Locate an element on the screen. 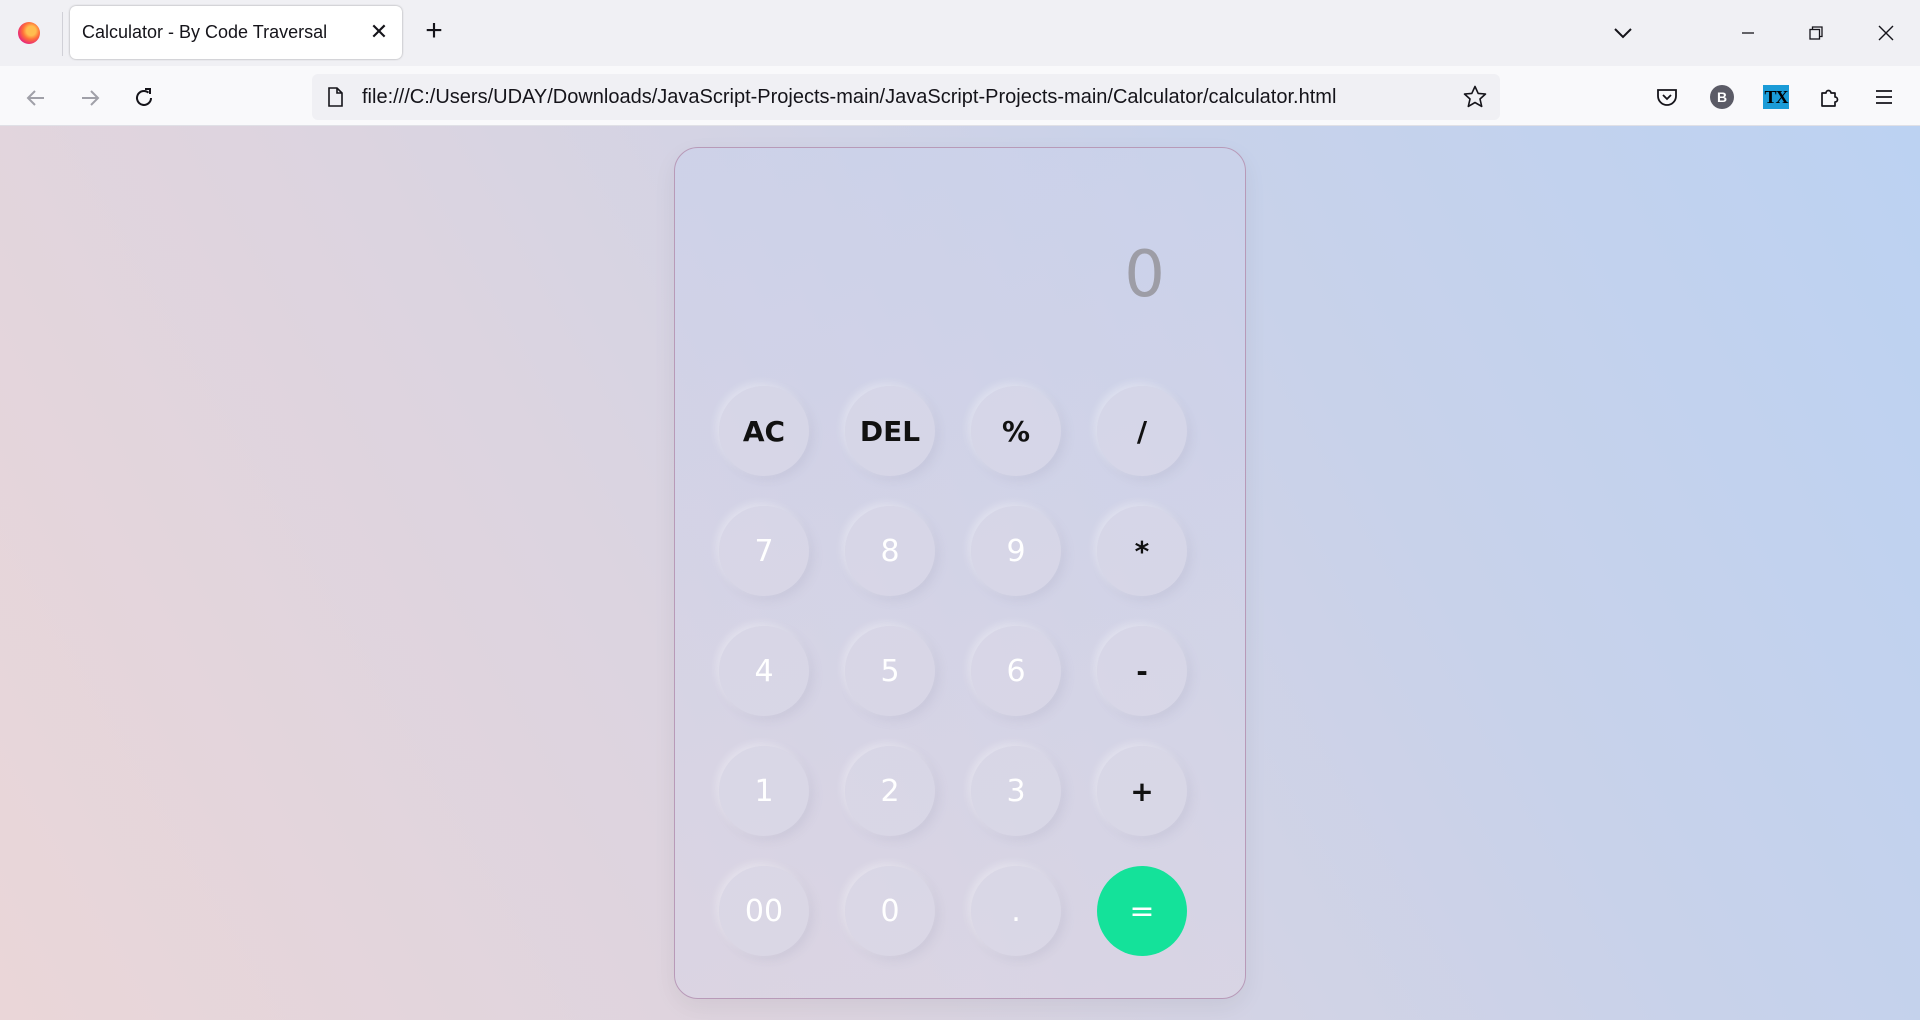  chevron-down-icon is located at coordinates (1623, 33).